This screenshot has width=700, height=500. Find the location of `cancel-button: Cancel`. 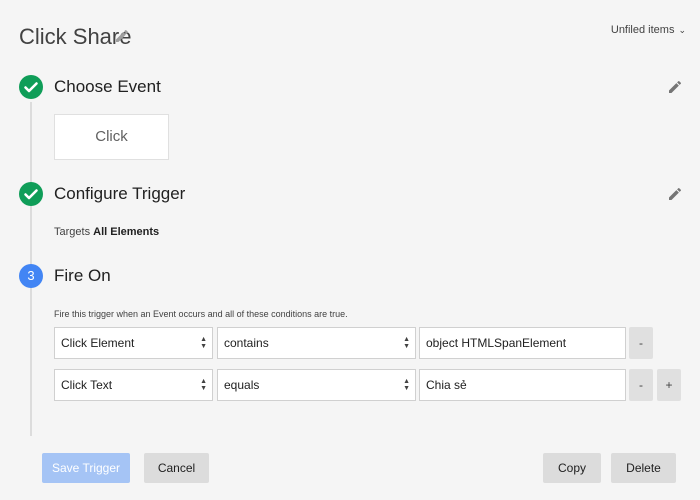

cancel-button: Cancel is located at coordinates (176, 468).